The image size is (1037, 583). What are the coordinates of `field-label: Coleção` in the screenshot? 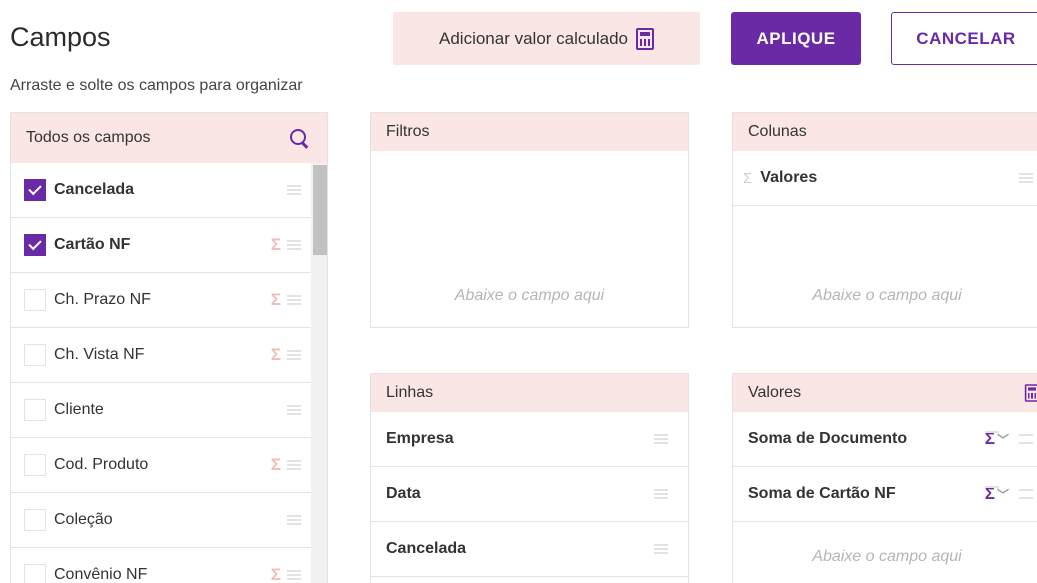 It's located at (83, 519).